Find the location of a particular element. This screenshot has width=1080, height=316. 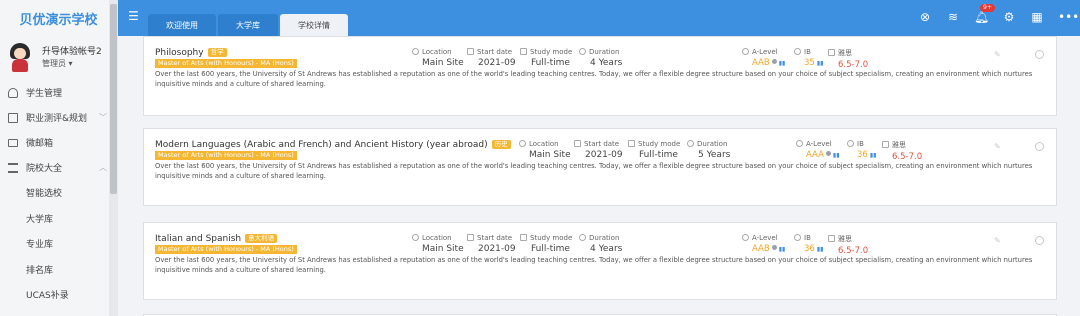

bell-icon: 🔔︎ 9+ is located at coordinates (984, 14).